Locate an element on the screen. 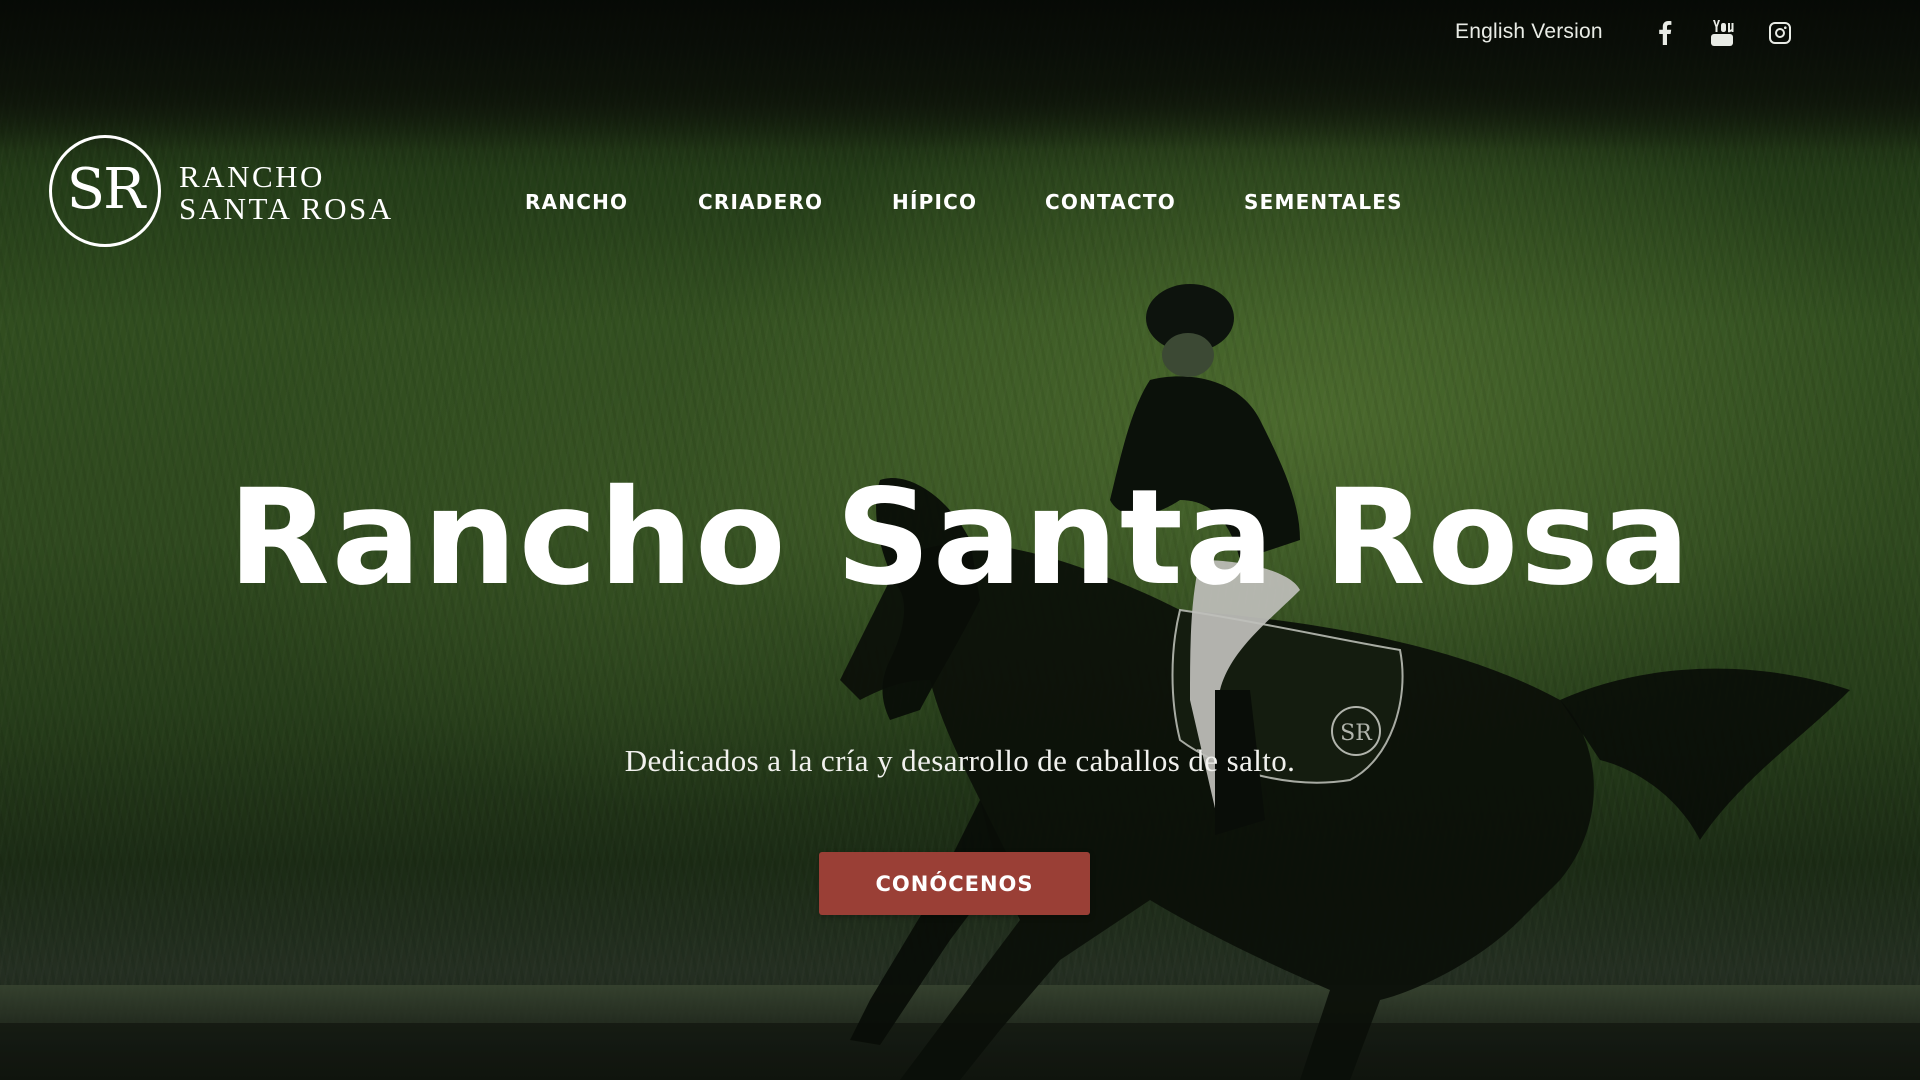  conocenos-button: CONÓCENOS is located at coordinates (954, 883).